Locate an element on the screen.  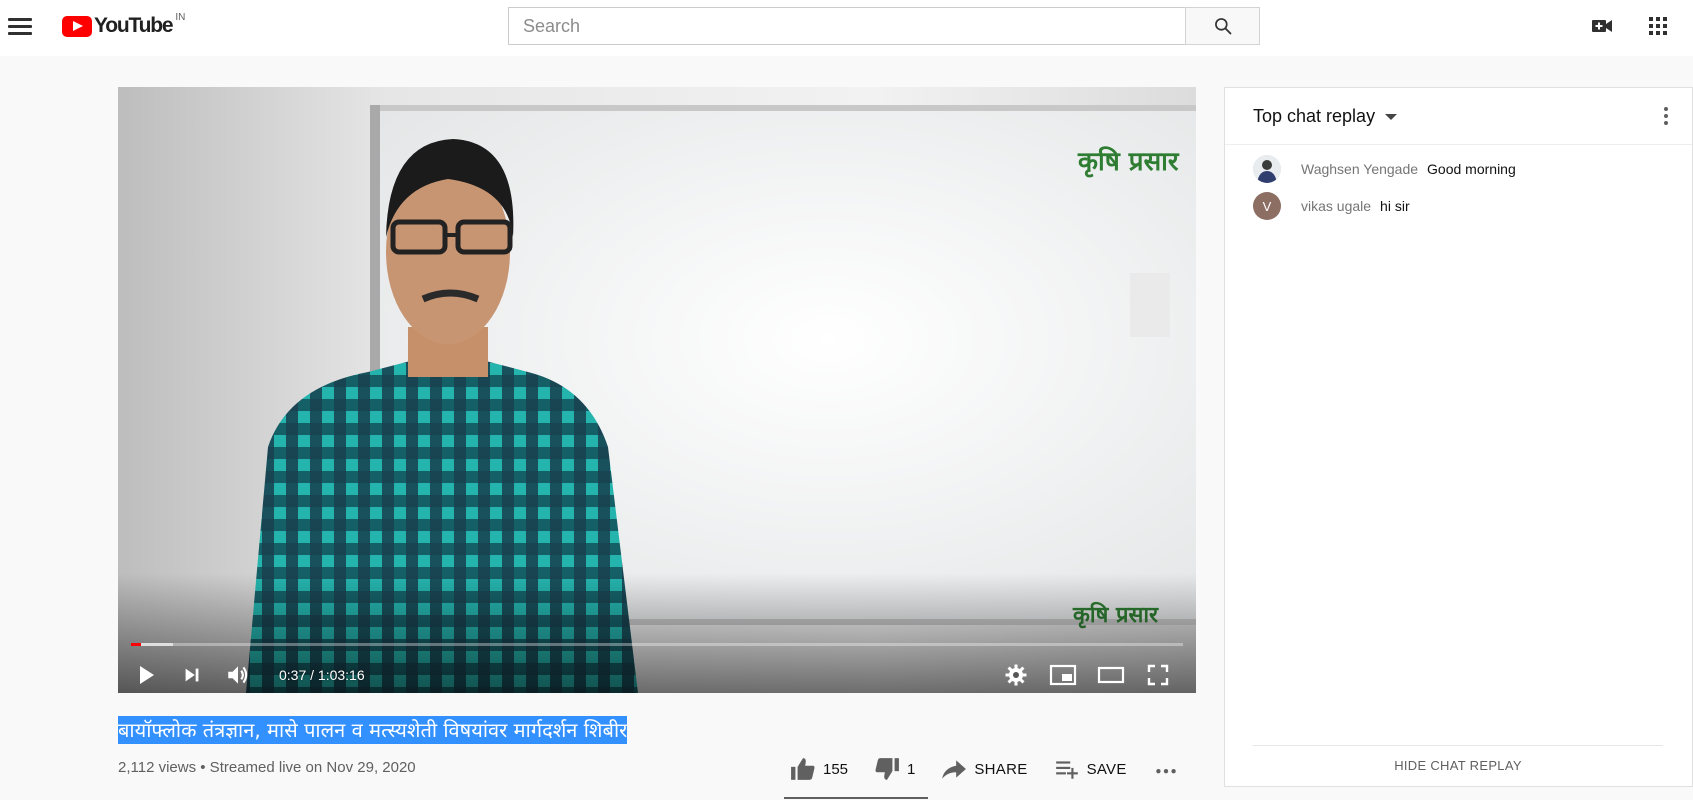
gear-icon is located at coordinates (1016, 675).